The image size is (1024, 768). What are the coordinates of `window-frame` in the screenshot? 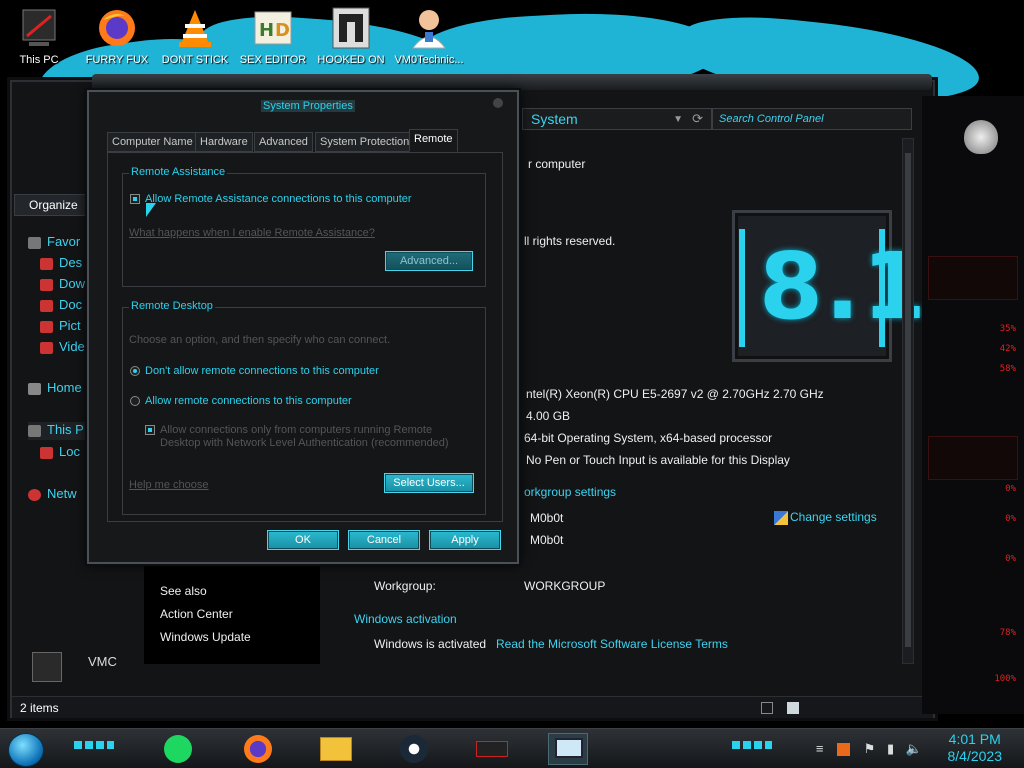 It's located at (512, 82).